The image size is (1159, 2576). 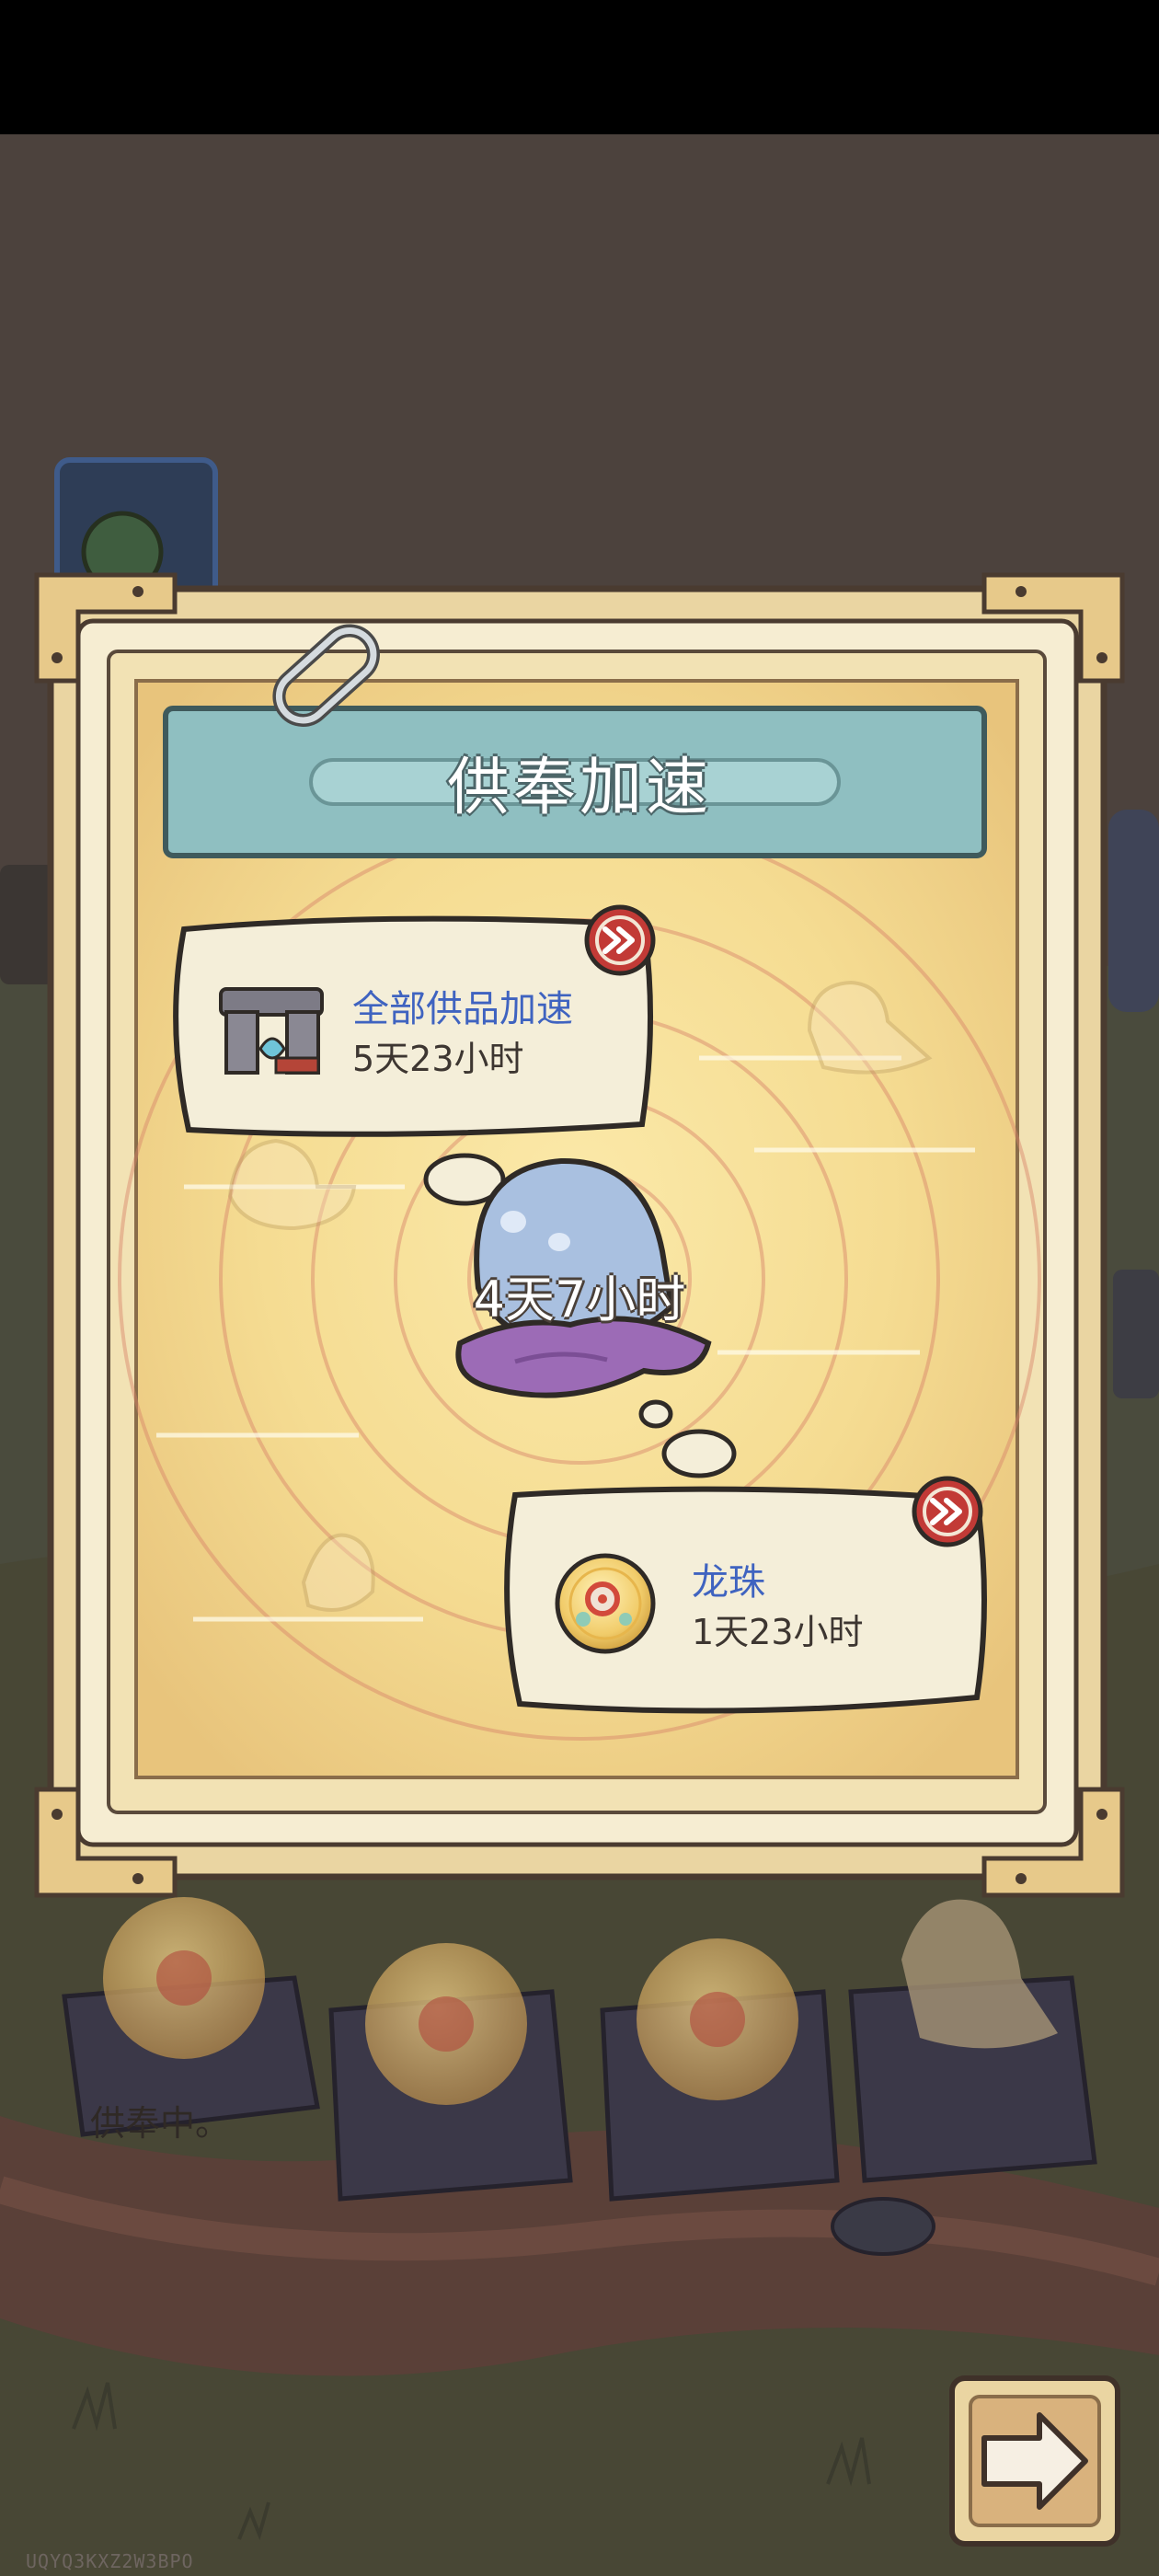 What do you see at coordinates (1034, 2461) in the screenshot?
I see `next-button` at bounding box center [1034, 2461].